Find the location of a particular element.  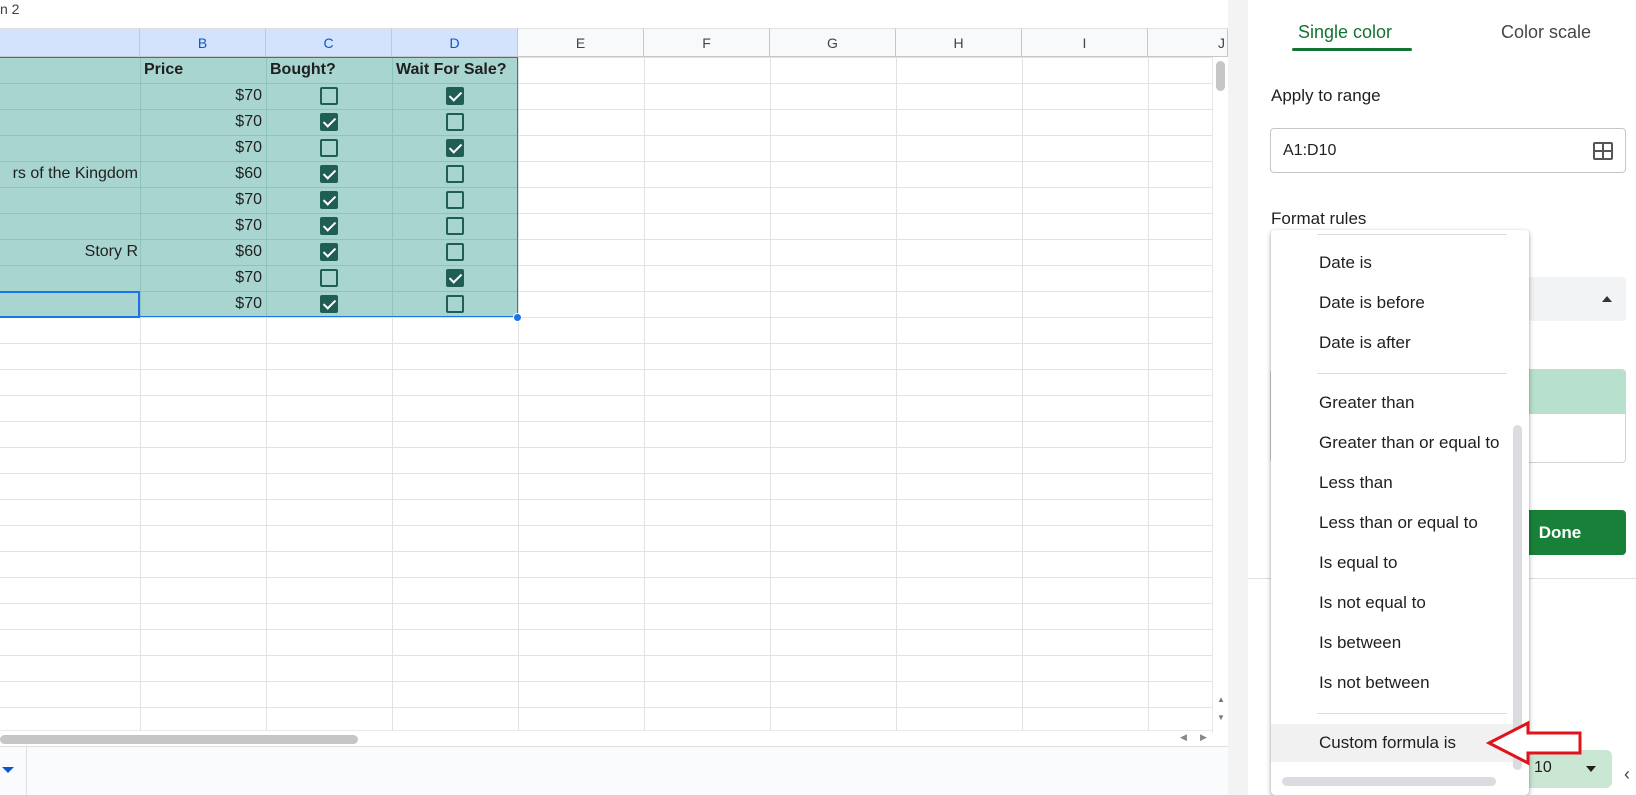

caret-up-icon is located at coordinates (1607, 299).